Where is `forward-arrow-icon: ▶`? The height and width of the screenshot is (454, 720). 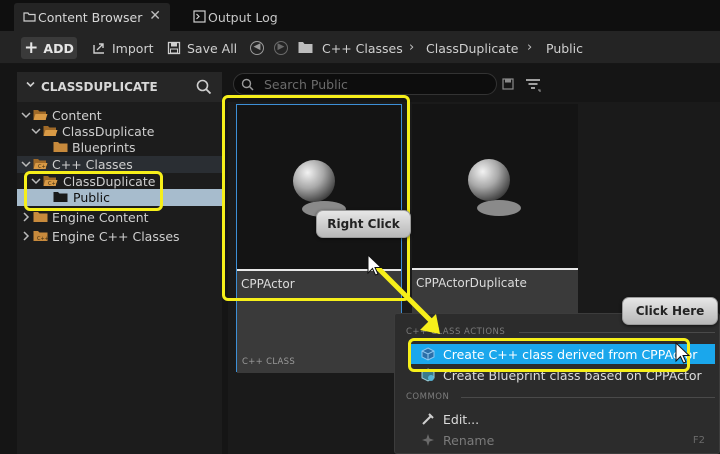 forward-arrow-icon: ▶ is located at coordinates (281, 48).